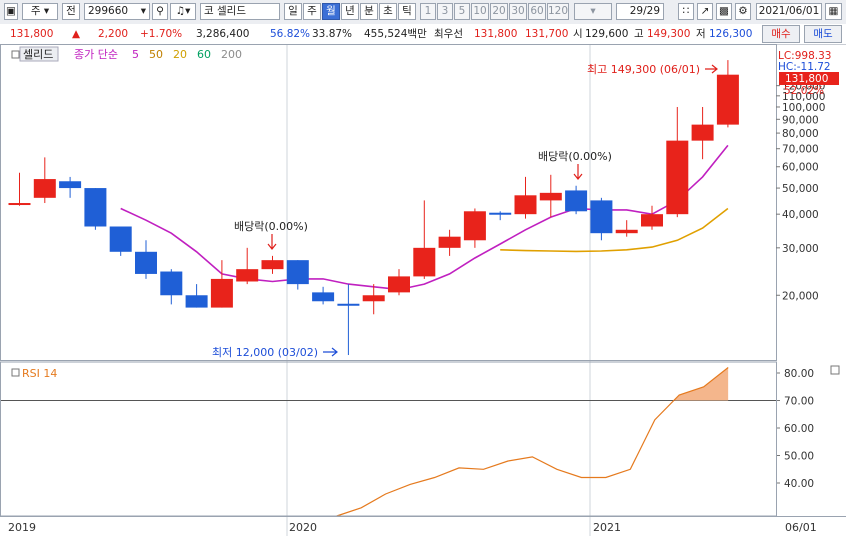  I want to click on x-axis-label: 2019, so click(22, 527).